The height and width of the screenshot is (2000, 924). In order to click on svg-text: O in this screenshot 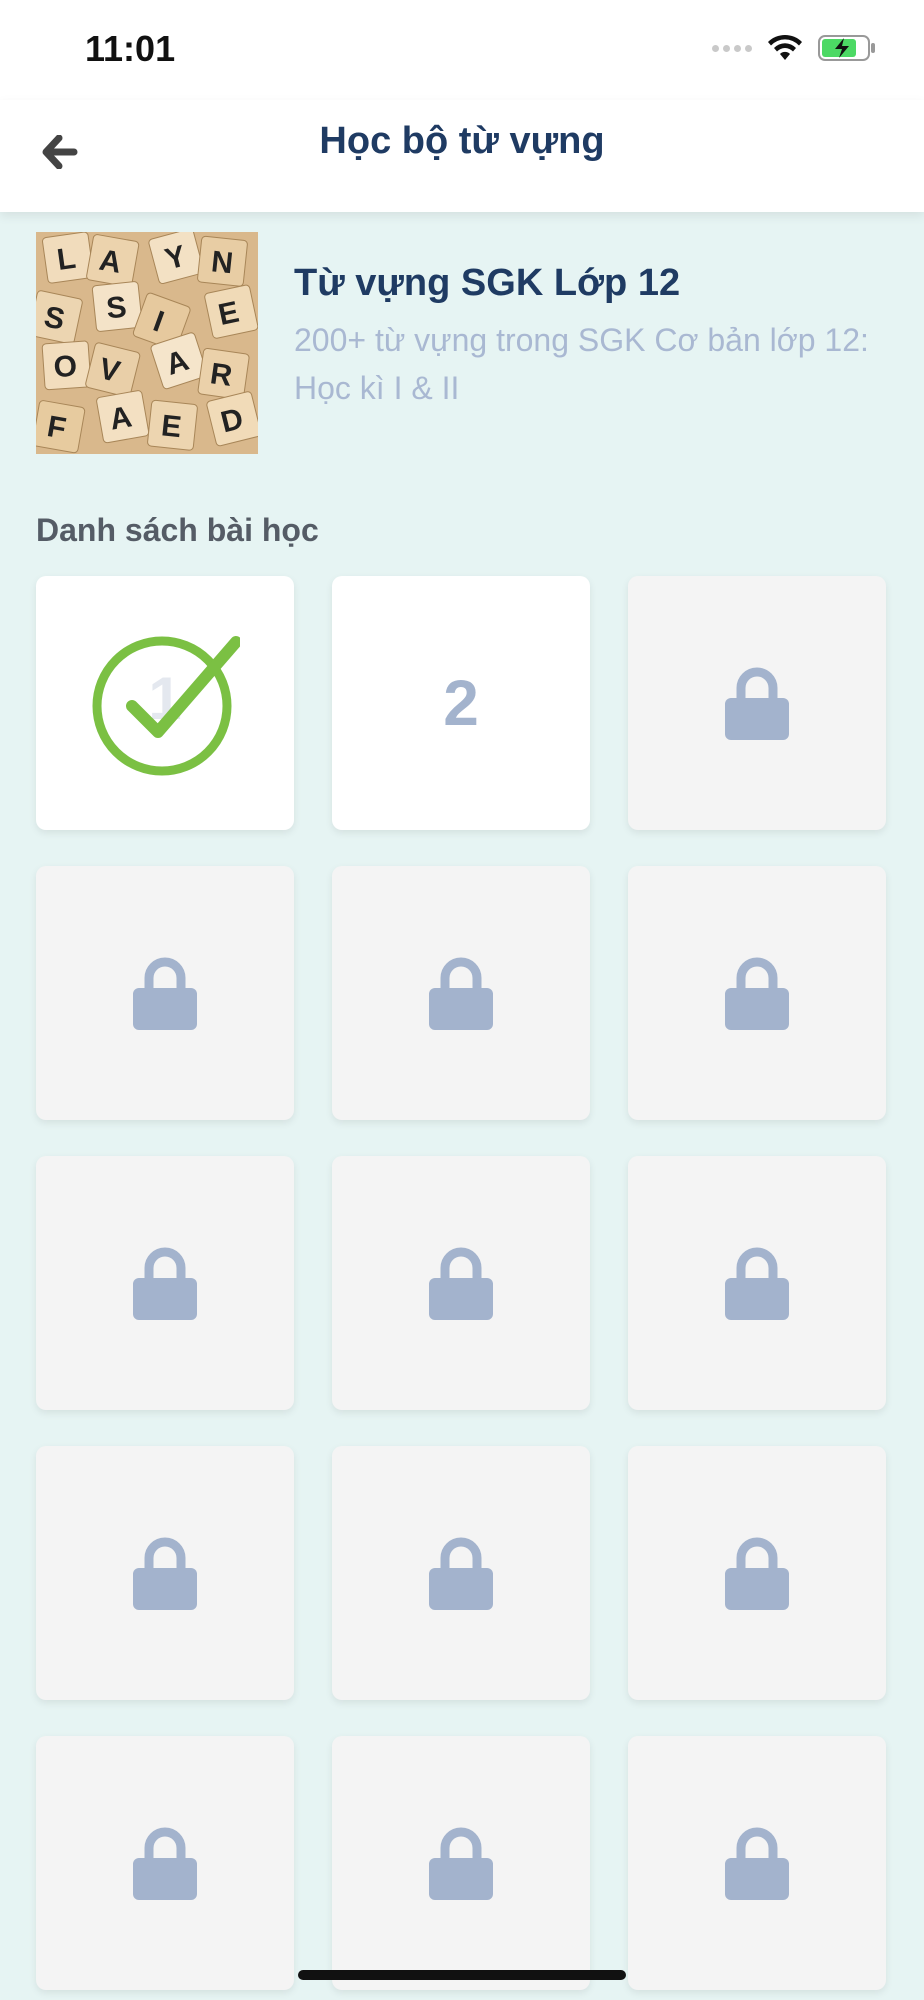, I will do `click(66, 367)`.